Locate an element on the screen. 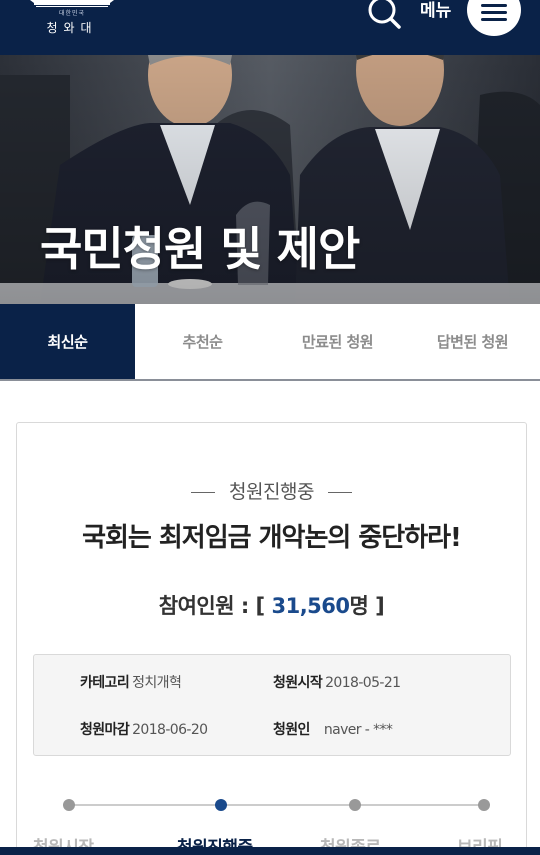 This screenshot has width=540, height=855. category-label: 카테고리 is located at coordinates (105, 683).